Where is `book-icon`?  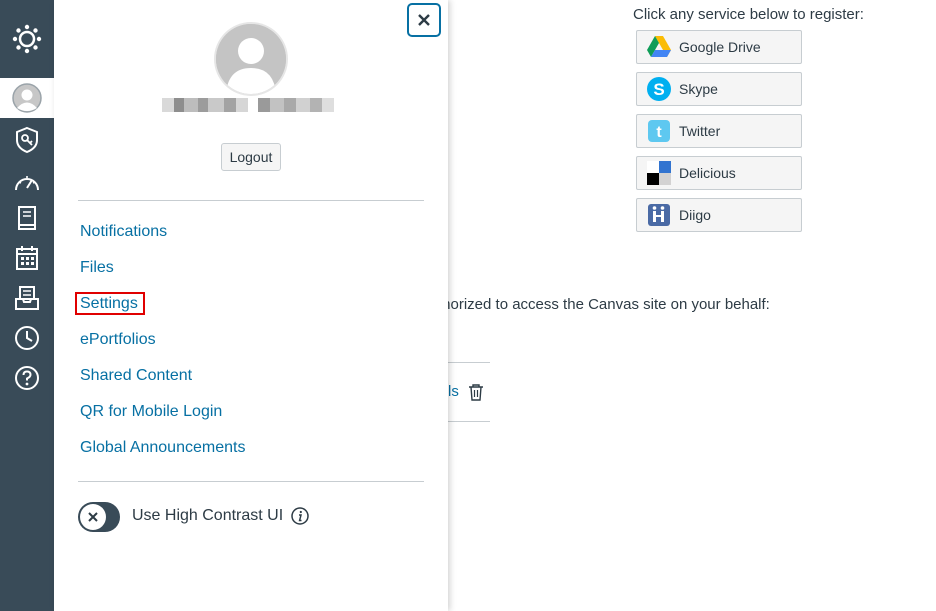
book-icon is located at coordinates (27, 218).